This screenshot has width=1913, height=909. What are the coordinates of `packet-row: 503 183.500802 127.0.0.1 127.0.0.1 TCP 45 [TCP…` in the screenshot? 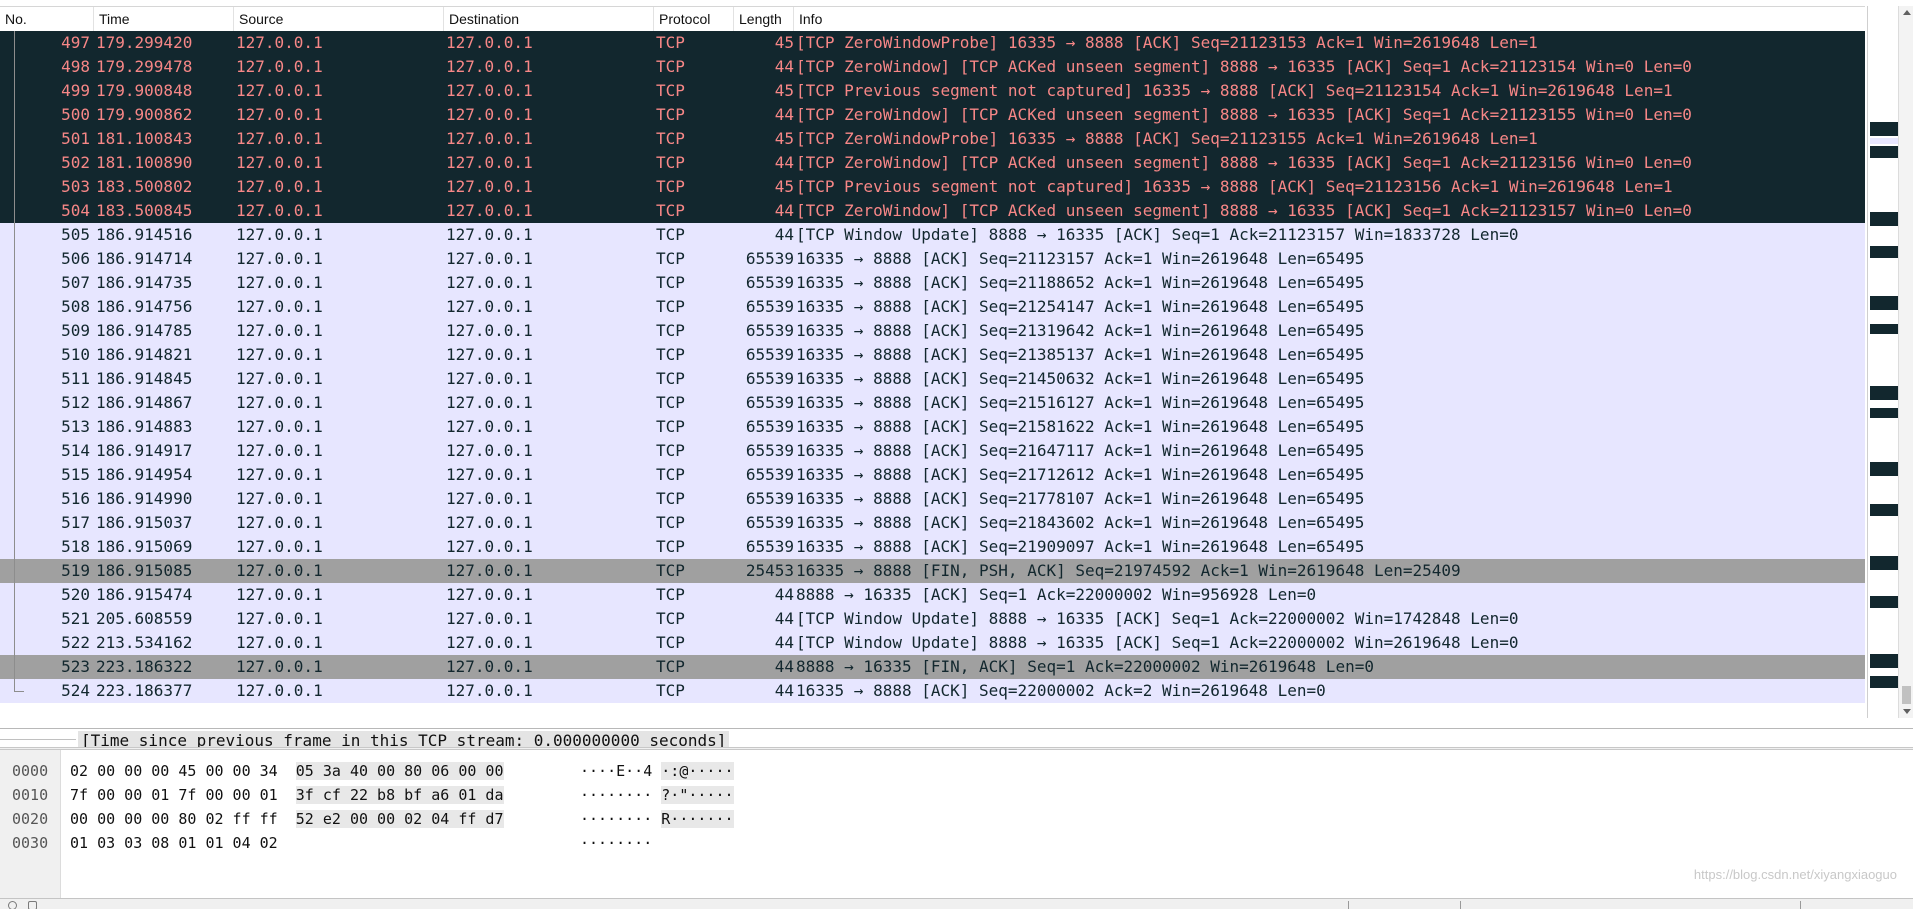 It's located at (932, 187).